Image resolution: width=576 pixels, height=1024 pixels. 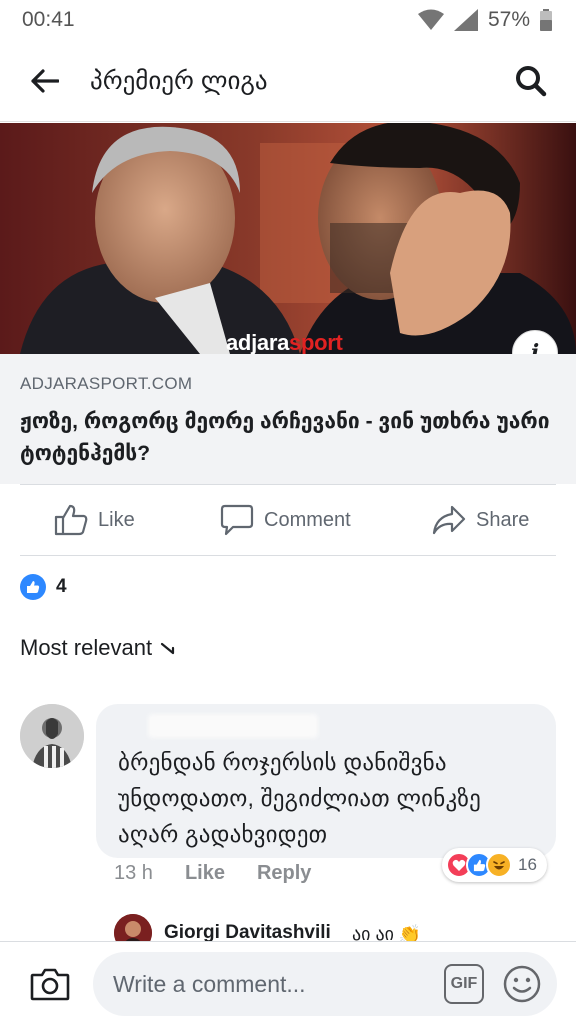 I want to click on brand-watermark: adjarasport, so click(x=284, y=343).